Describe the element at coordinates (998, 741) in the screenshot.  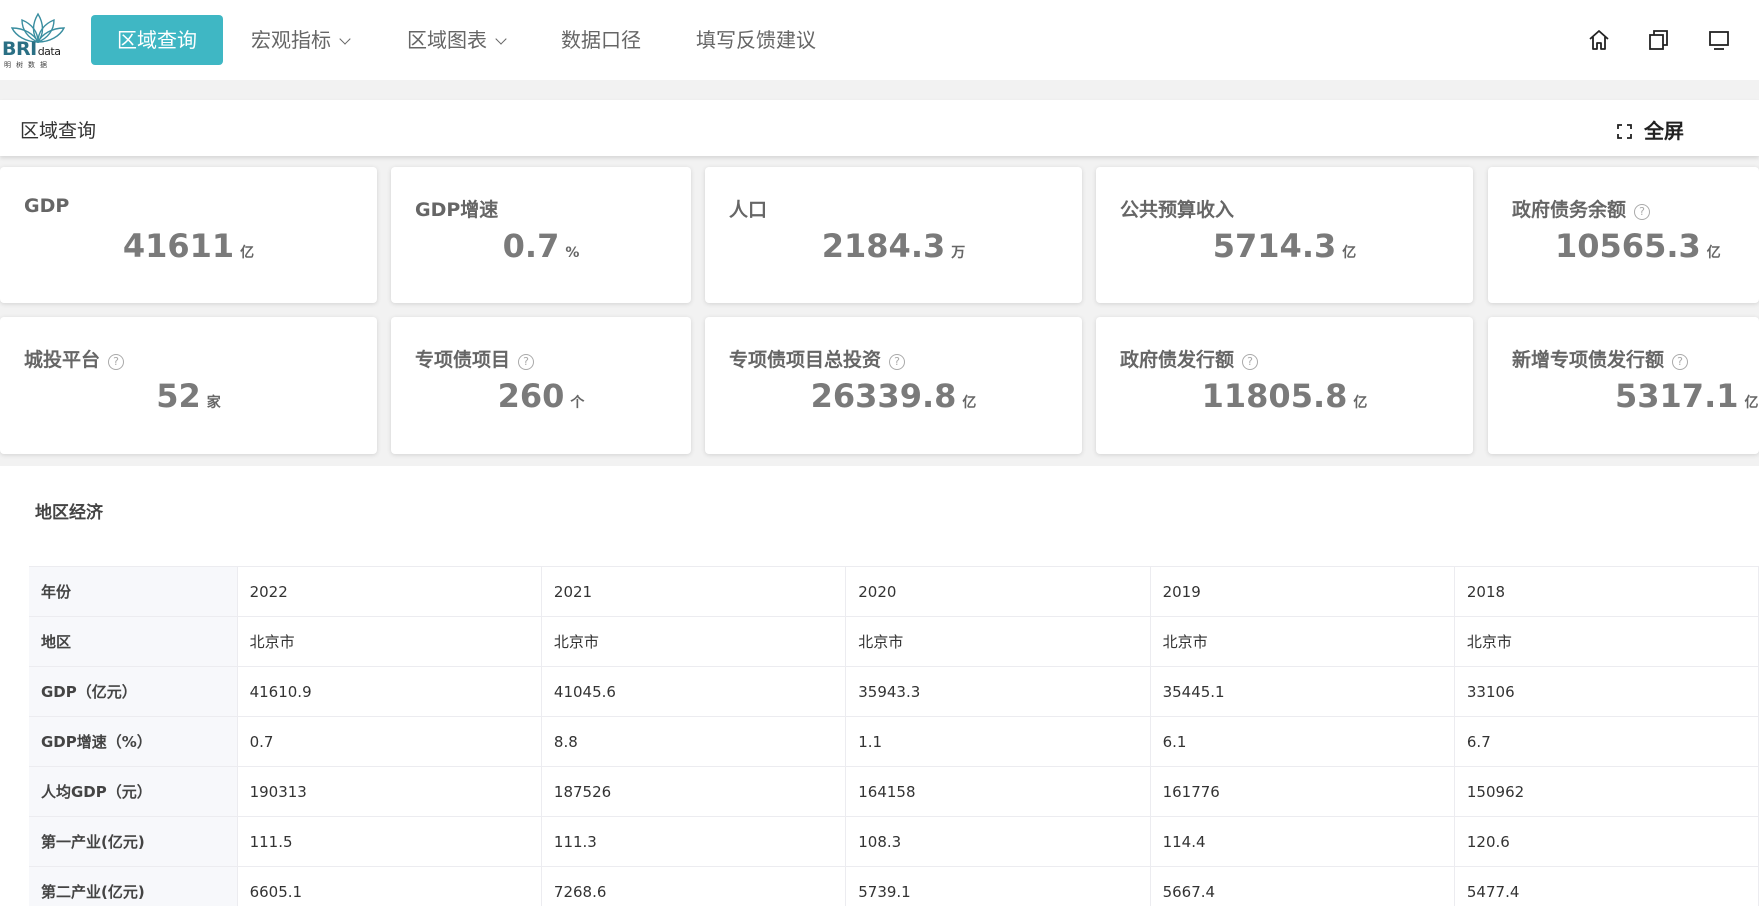
I see `table-cell: 1.1` at that location.